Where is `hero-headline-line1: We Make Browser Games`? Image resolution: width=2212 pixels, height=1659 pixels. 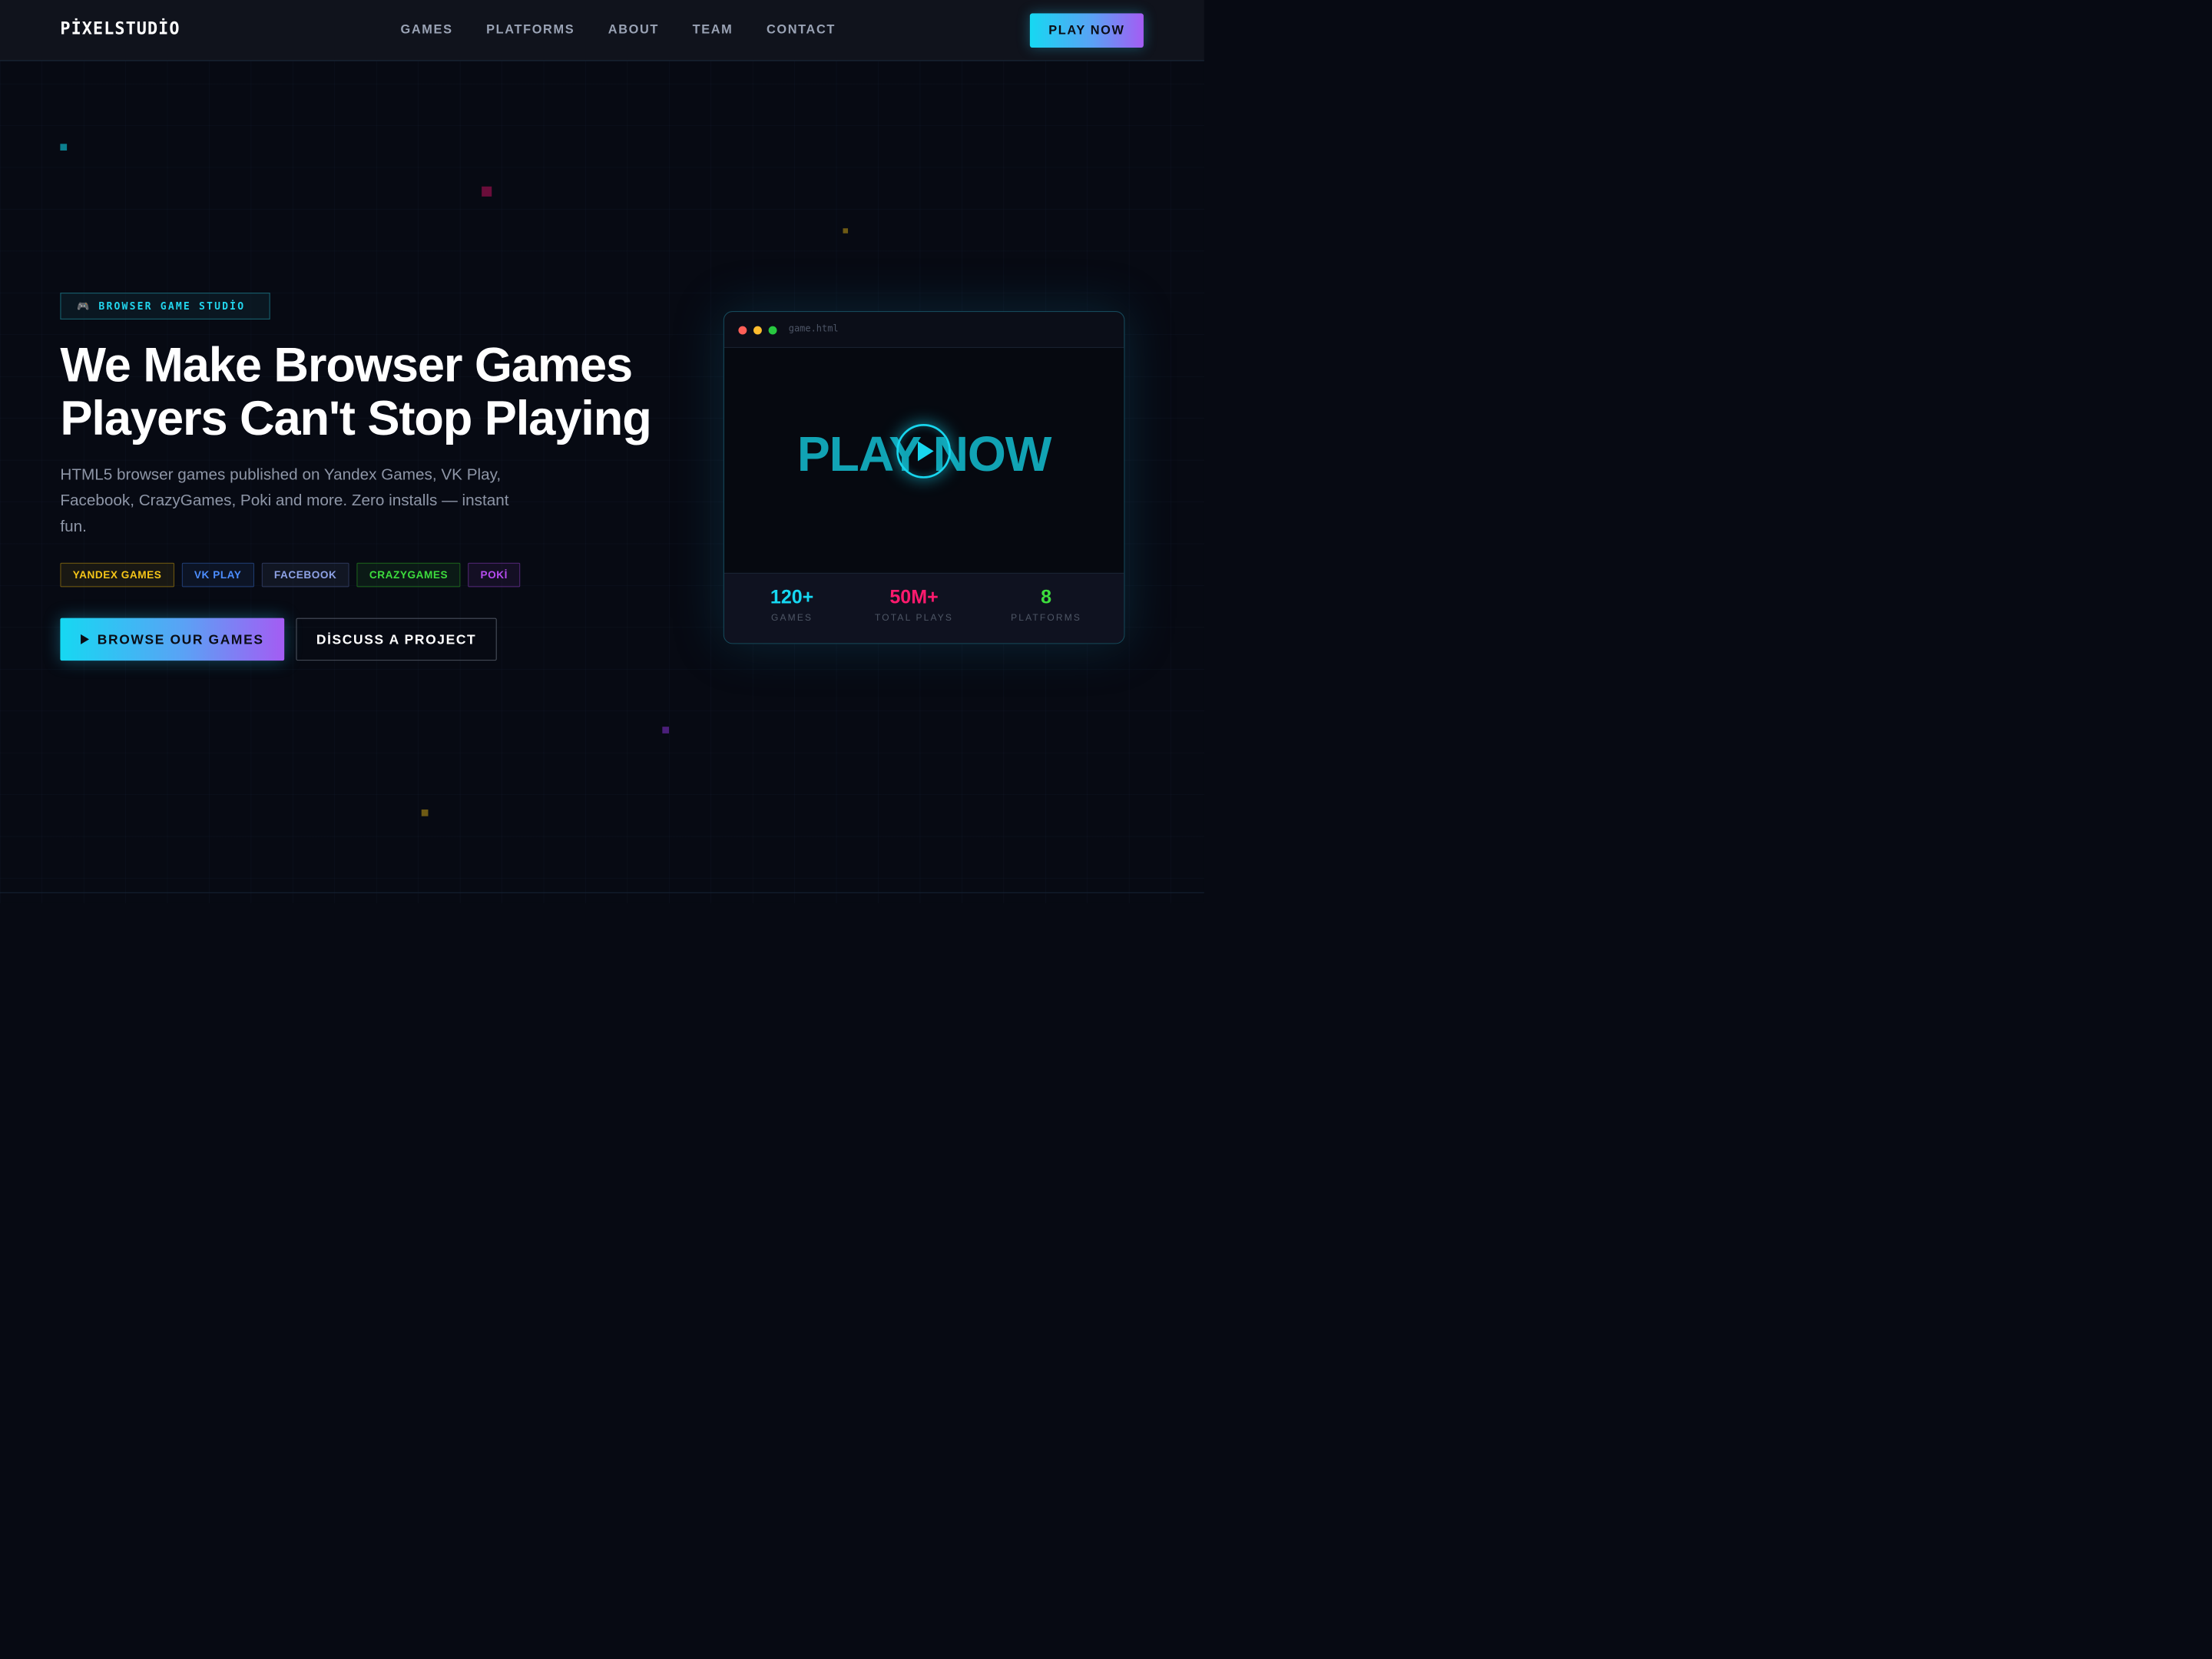 hero-headline-line1: We Make Browser Games is located at coordinates (347, 365).